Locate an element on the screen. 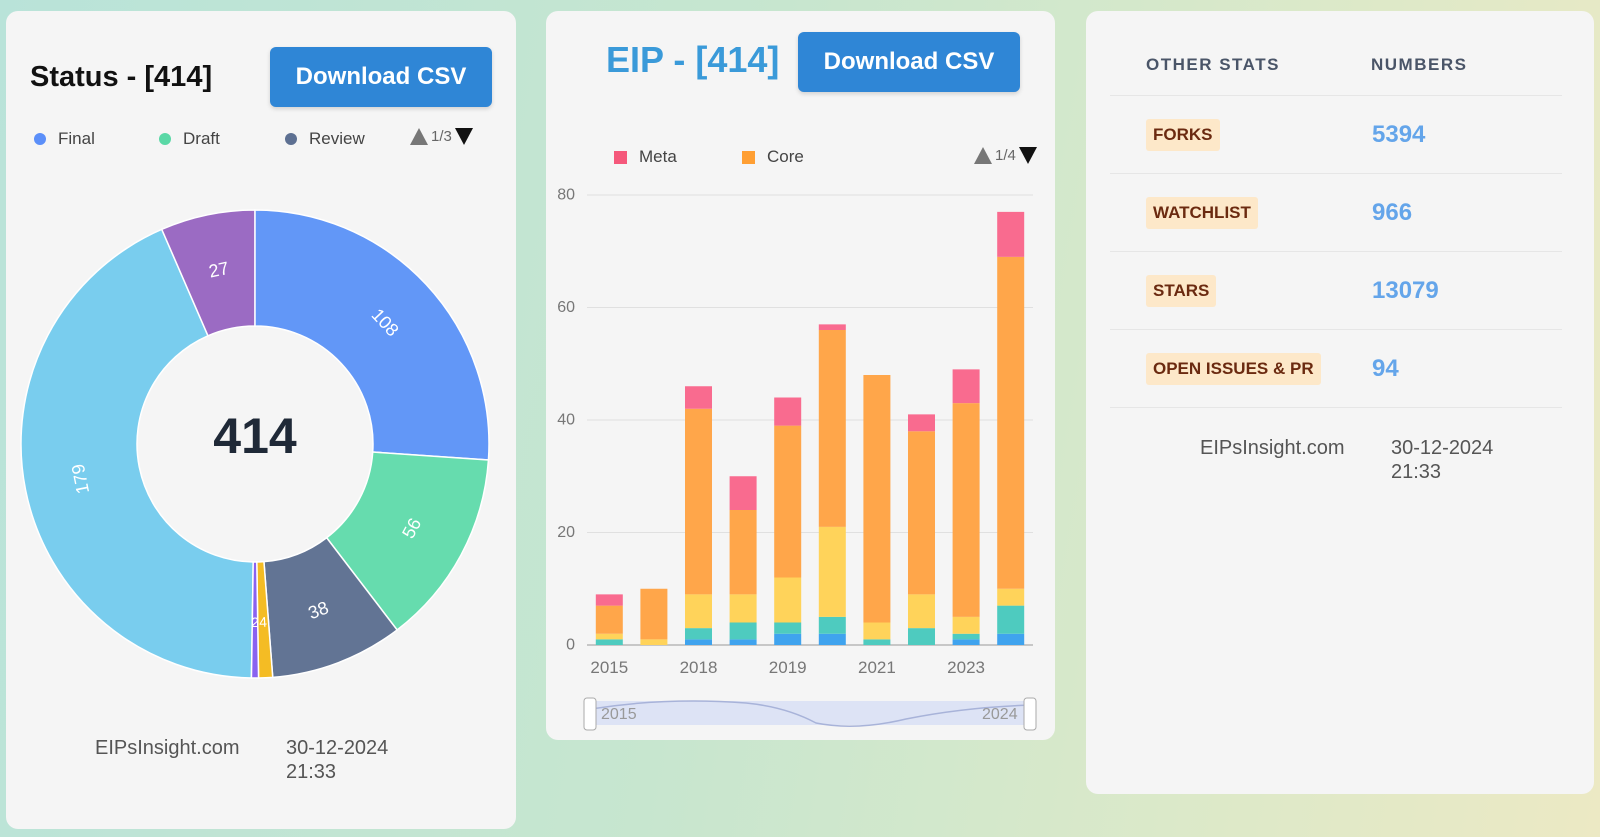 The width and height of the screenshot is (1600, 837). legend-next-page-icon is located at coordinates (463, 136).